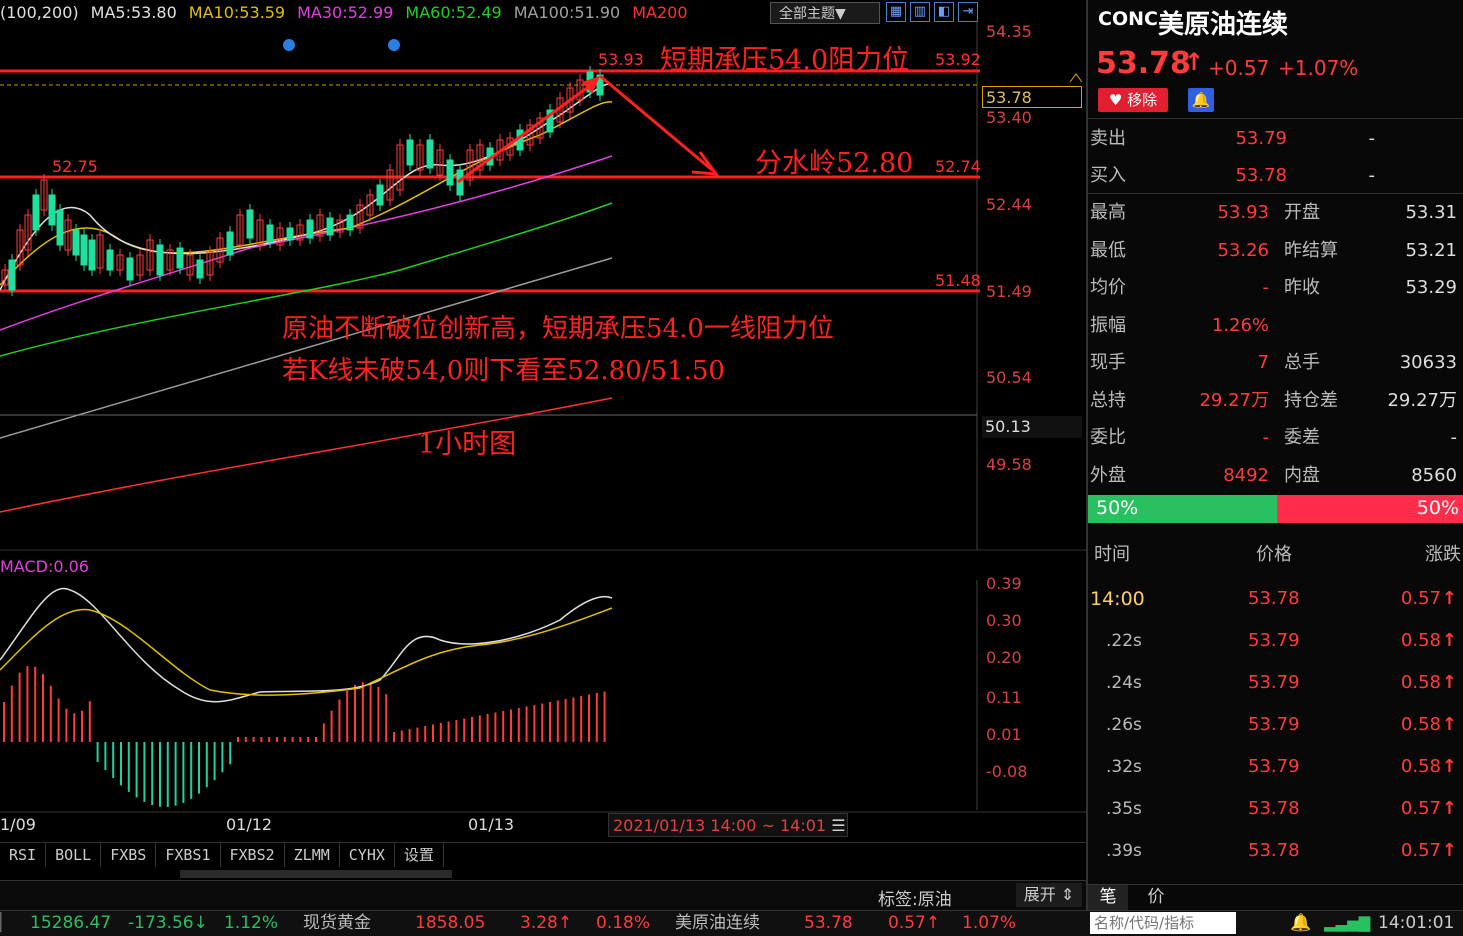 The height and width of the screenshot is (936, 1463). Describe the element at coordinates (1004, 697) in the screenshot. I see `macd-axis-label: 0.11` at that location.